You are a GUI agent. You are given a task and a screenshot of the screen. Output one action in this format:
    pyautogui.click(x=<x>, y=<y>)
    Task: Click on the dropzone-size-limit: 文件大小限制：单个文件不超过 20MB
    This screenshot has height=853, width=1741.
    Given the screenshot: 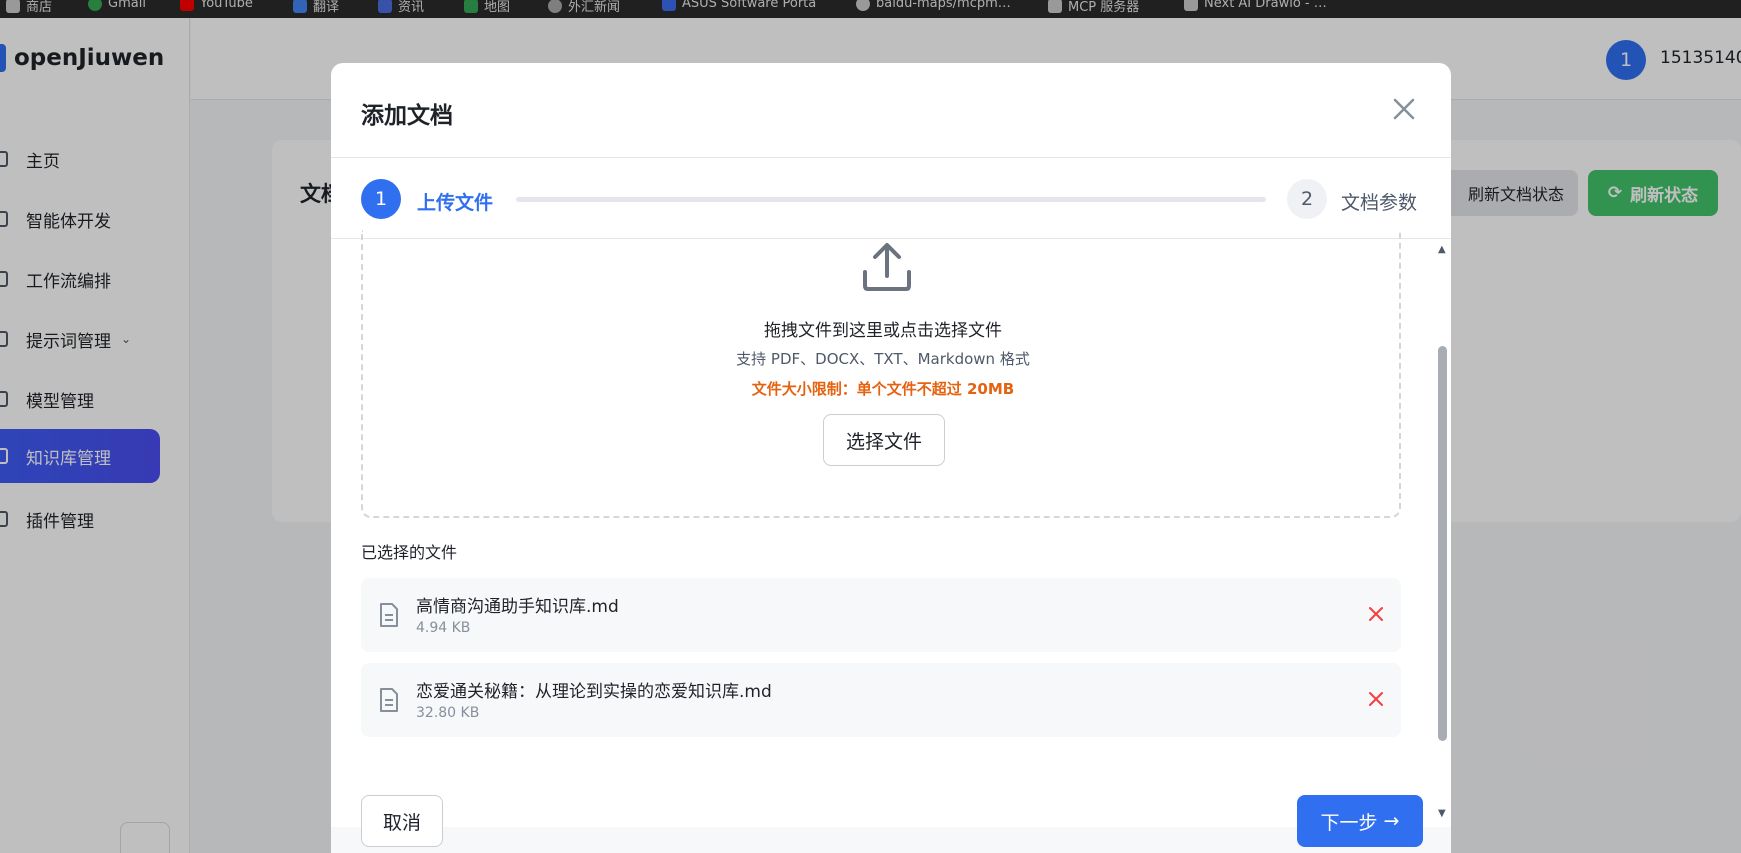 What is the action you would take?
    pyautogui.click(x=883, y=389)
    